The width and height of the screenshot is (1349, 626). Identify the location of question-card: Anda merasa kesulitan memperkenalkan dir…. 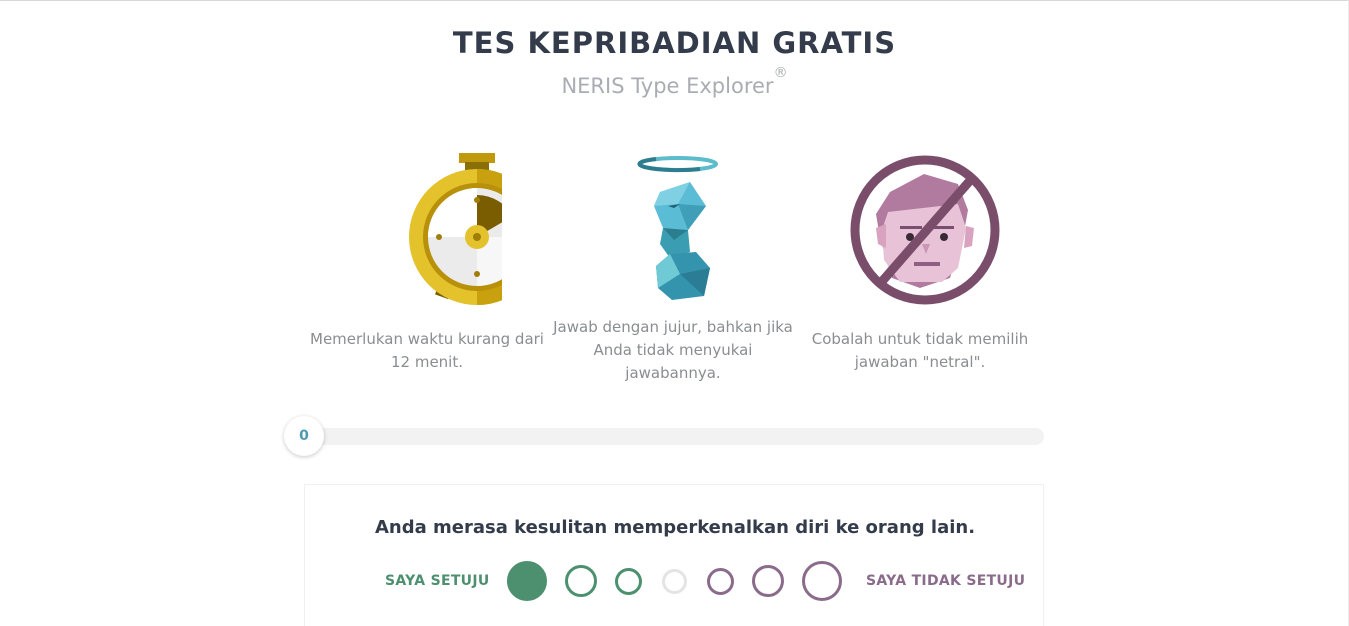
(674, 555).